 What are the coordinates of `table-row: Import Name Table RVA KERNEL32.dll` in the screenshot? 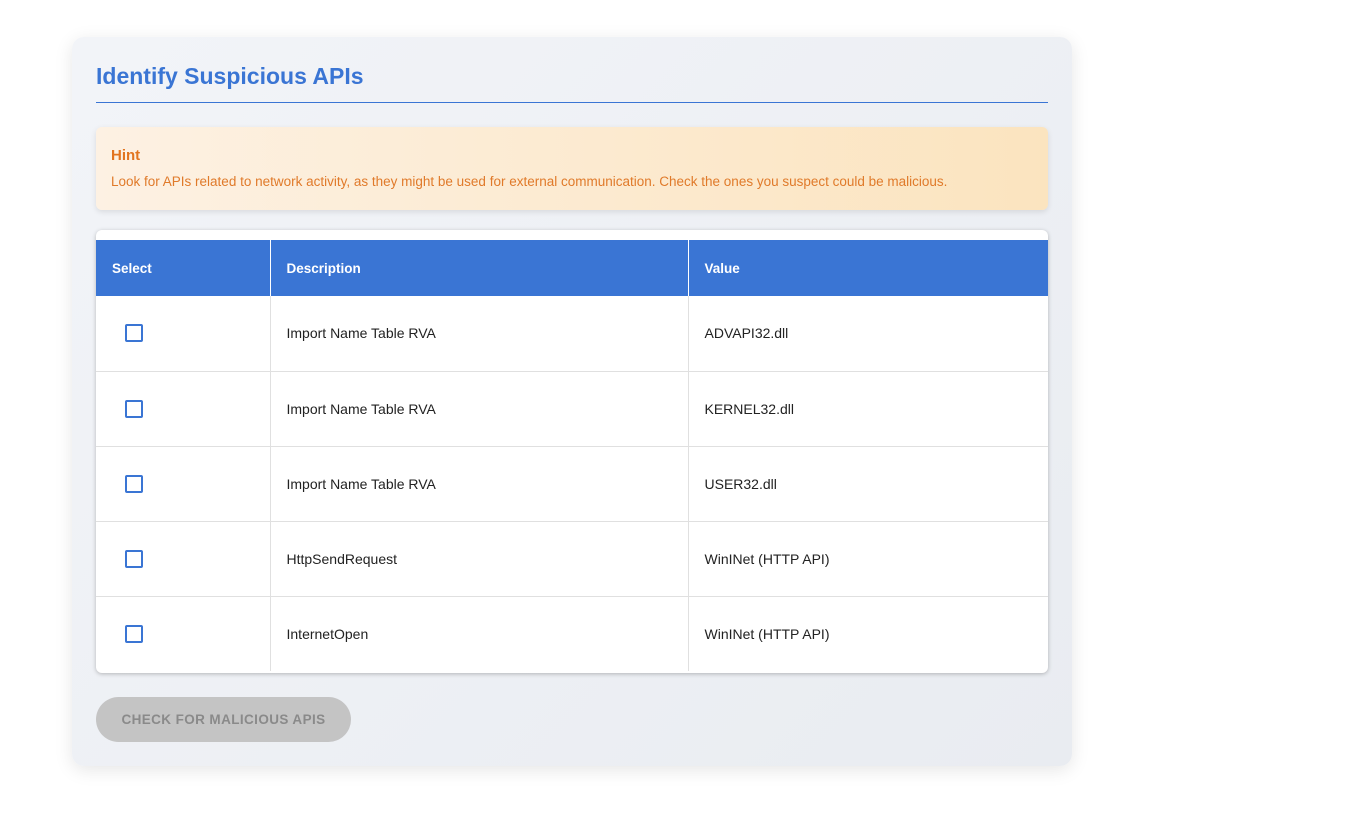 It's located at (572, 408).